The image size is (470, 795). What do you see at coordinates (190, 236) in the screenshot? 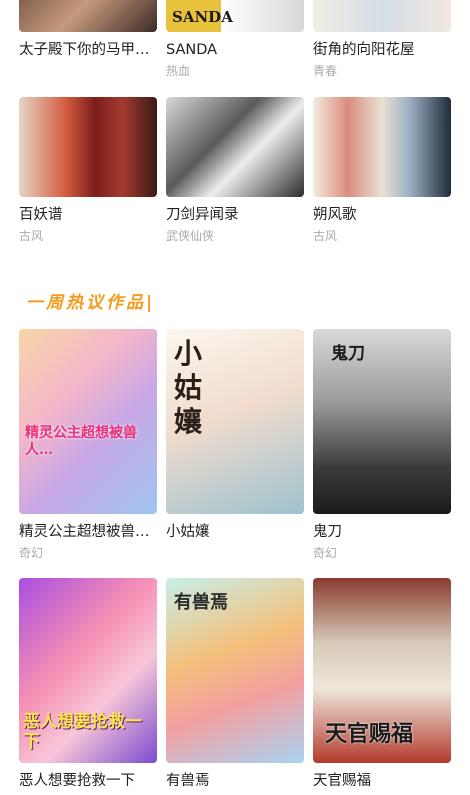
I see `comic-tag: 武侠仙侠` at bounding box center [190, 236].